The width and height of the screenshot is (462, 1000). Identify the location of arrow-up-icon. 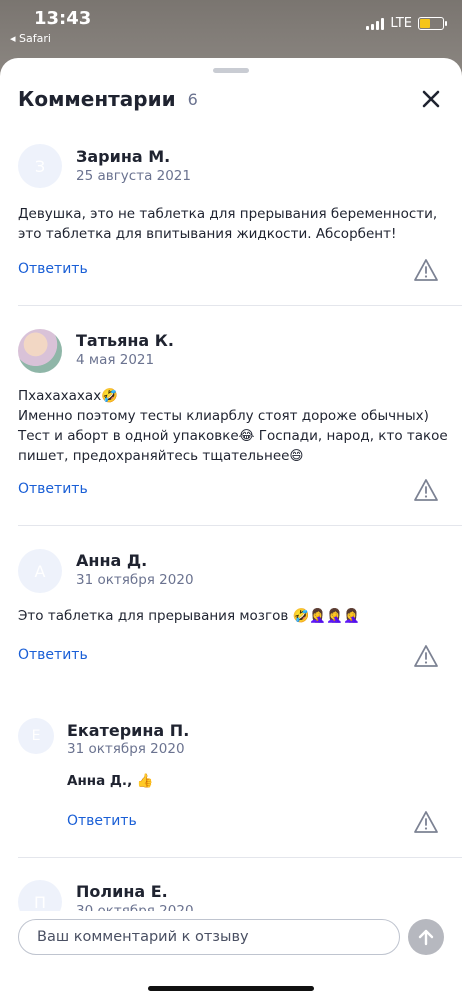
(426, 937).